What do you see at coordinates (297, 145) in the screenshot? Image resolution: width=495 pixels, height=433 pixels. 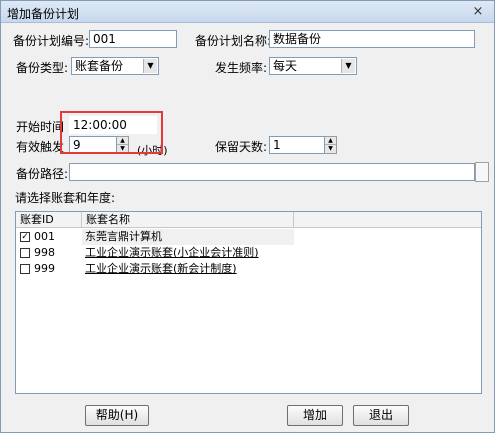 I see `retain-days-input: 1` at bounding box center [297, 145].